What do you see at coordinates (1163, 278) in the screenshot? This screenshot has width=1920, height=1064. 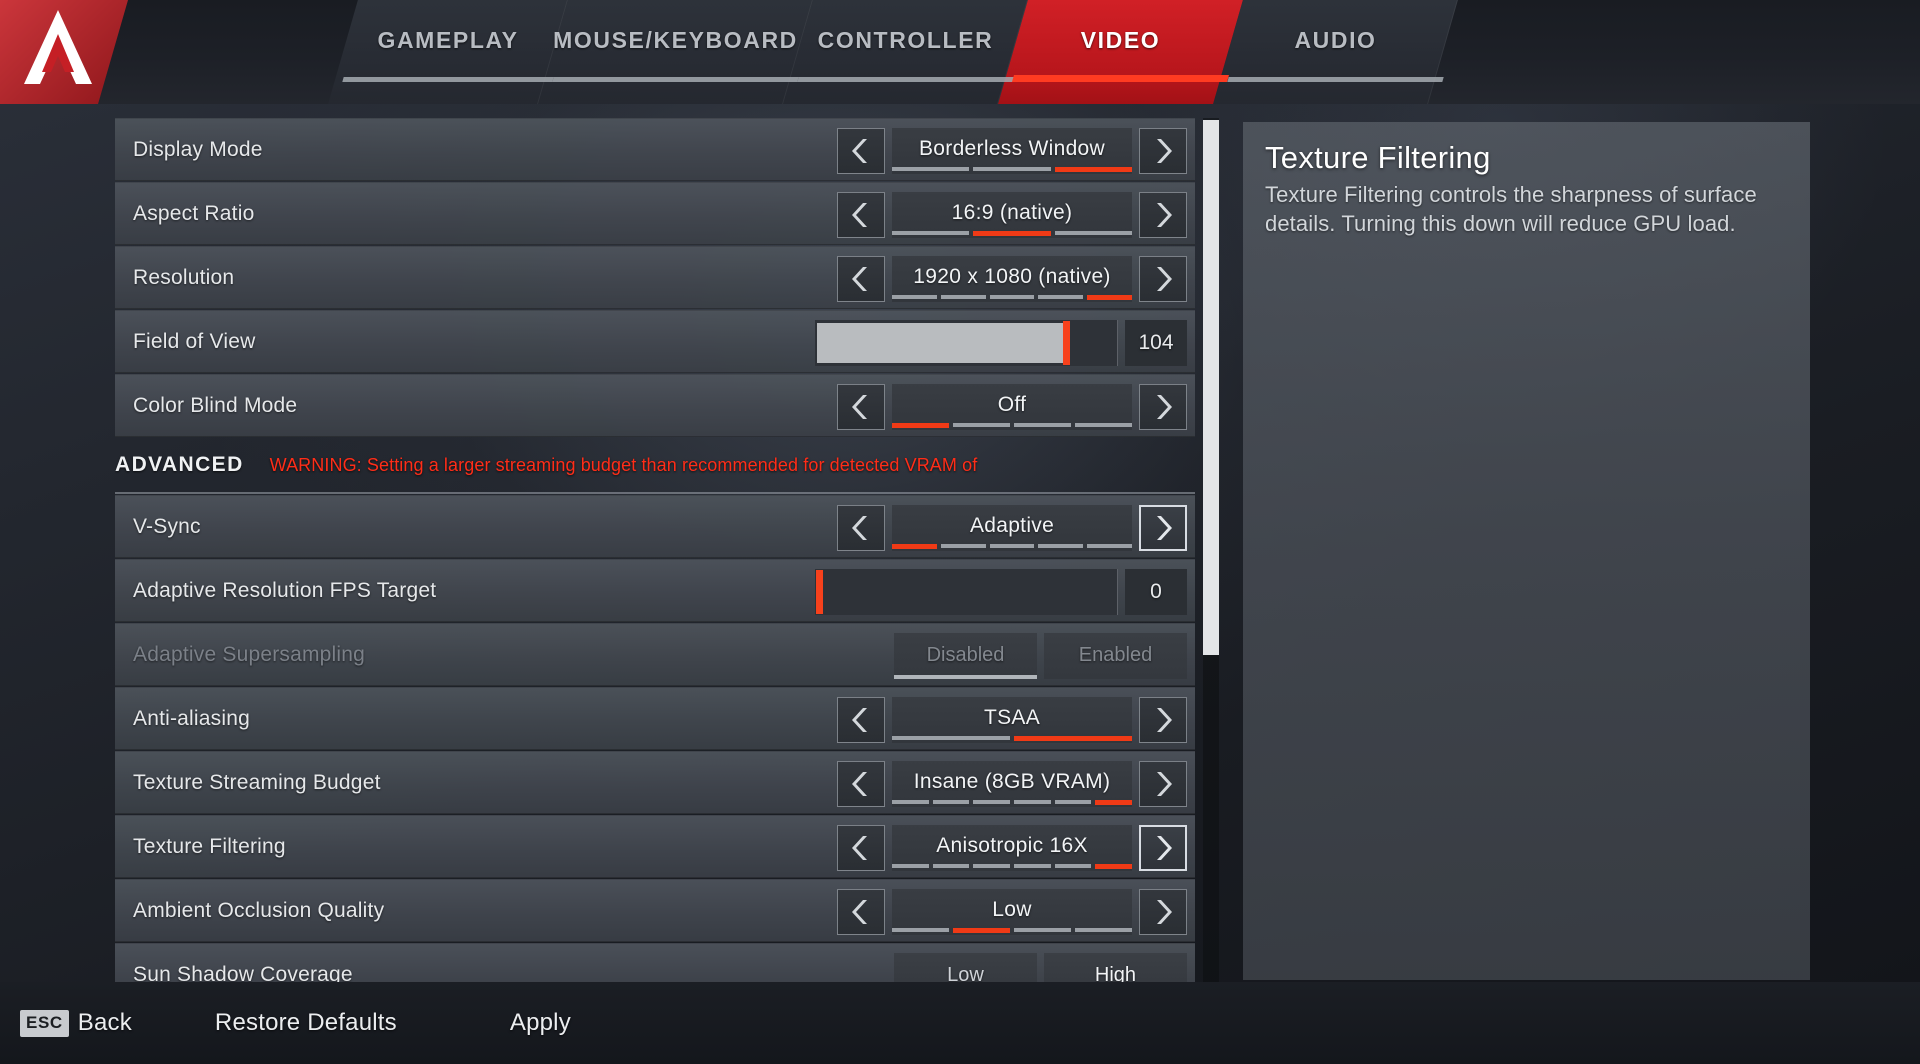 I see `next-arrow-resolution` at bounding box center [1163, 278].